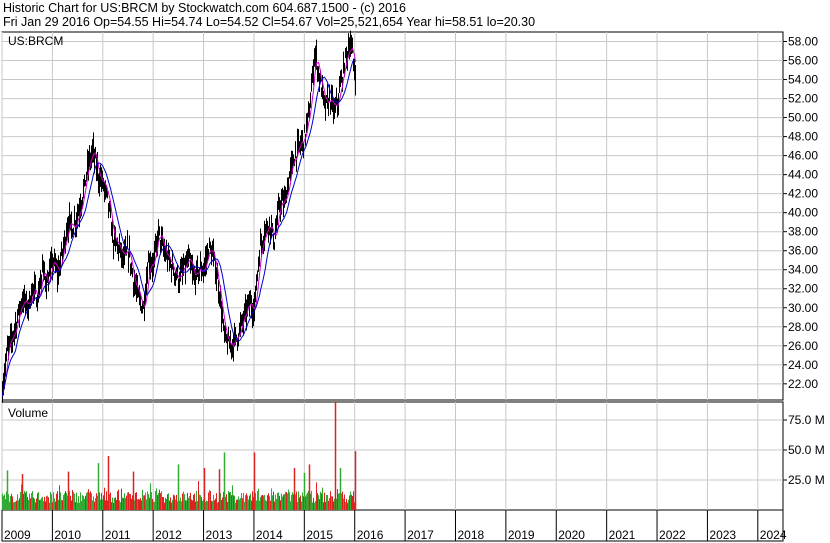 This screenshot has height=543, width=830. What do you see at coordinates (370, 535) in the screenshot?
I see `x-tick-label: 2016` at bounding box center [370, 535].